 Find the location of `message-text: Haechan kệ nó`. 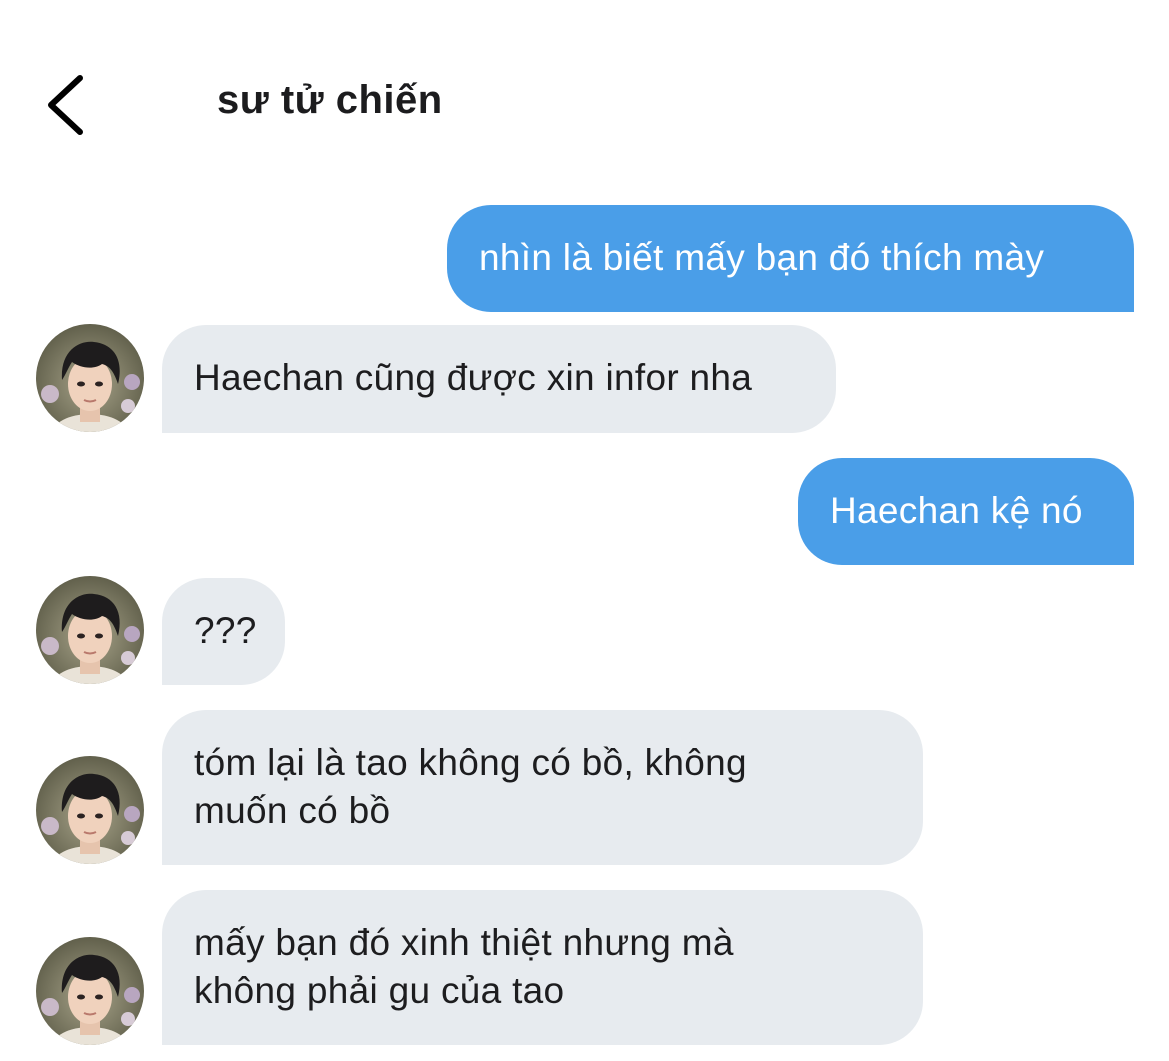

message-text: Haechan kệ nó is located at coordinates (956, 510).